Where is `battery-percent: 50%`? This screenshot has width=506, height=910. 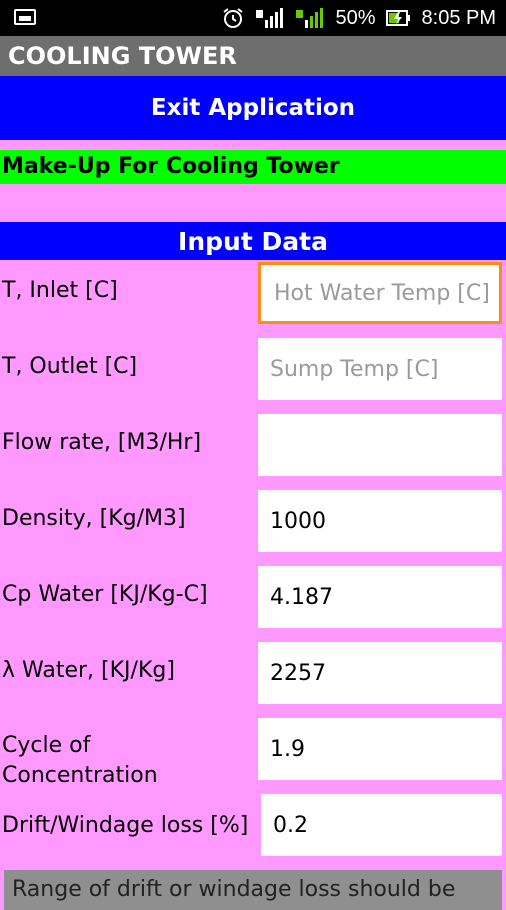
battery-percent: 50% is located at coordinates (355, 17).